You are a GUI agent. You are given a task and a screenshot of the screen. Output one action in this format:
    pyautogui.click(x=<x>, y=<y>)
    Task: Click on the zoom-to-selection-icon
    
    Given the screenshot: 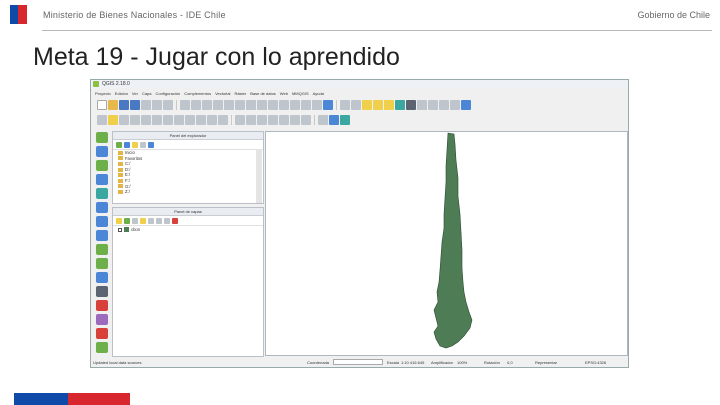 What is the action you would take?
    pyautogui.click(x=251, y=105)
    